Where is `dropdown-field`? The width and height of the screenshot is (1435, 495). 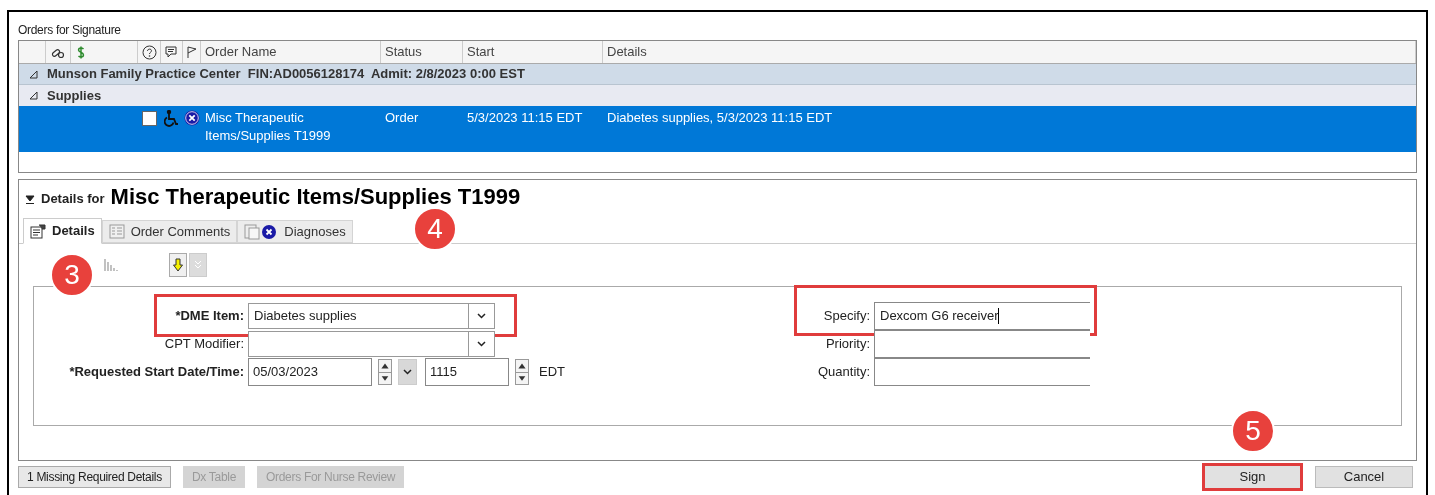
dropdown-field is located at coordinates (371, 344).